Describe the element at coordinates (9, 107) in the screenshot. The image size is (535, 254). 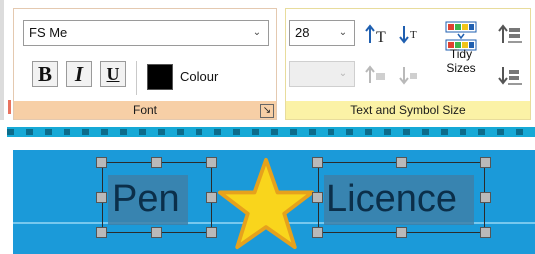
I see `ribbon-edge-accent` at that location.